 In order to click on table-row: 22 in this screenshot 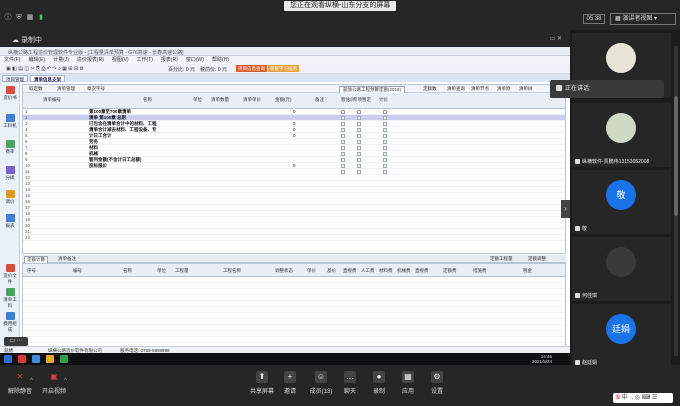, I will do `click(294, 238)`.